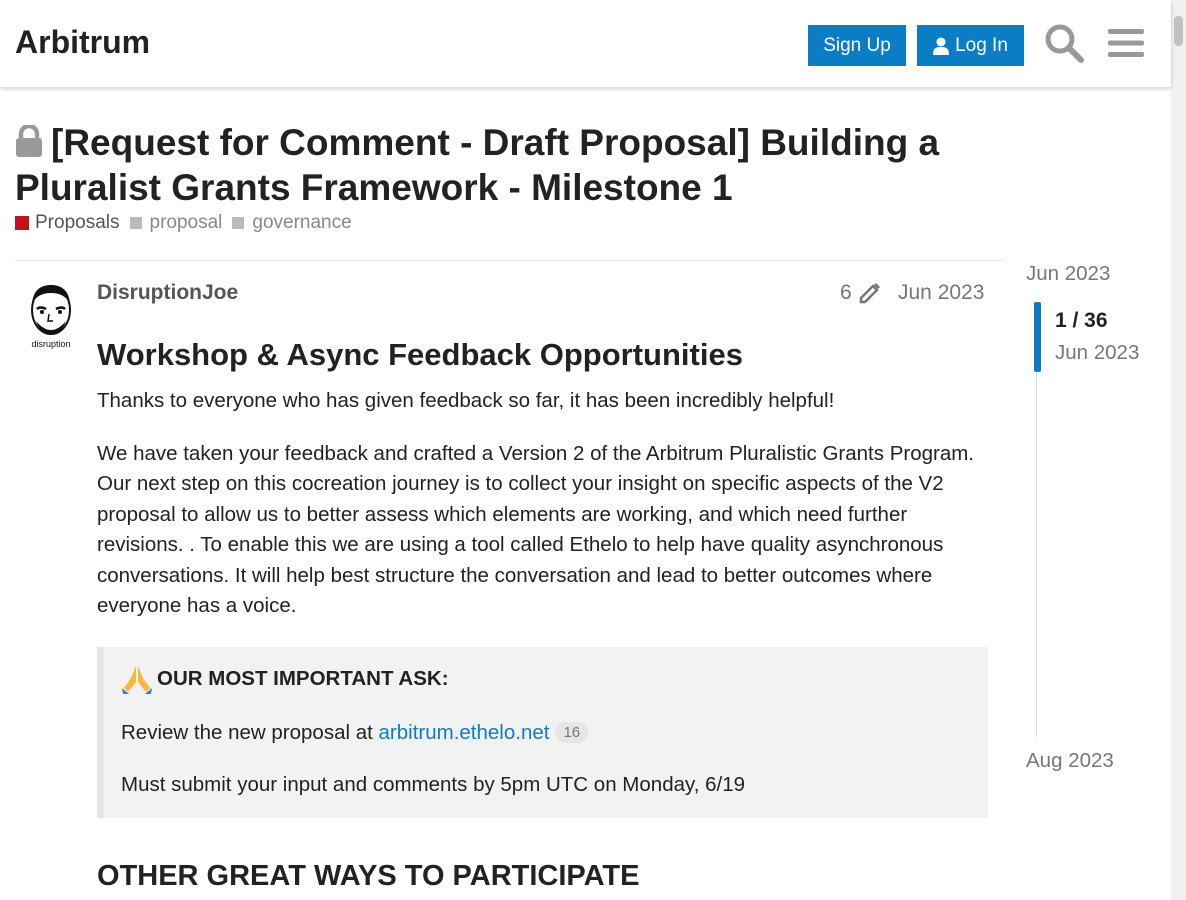 Image resolution: width=1186 pixels, height=900 pixels. I want to click on post-author: DisruptionJoe, so click(167, 293).